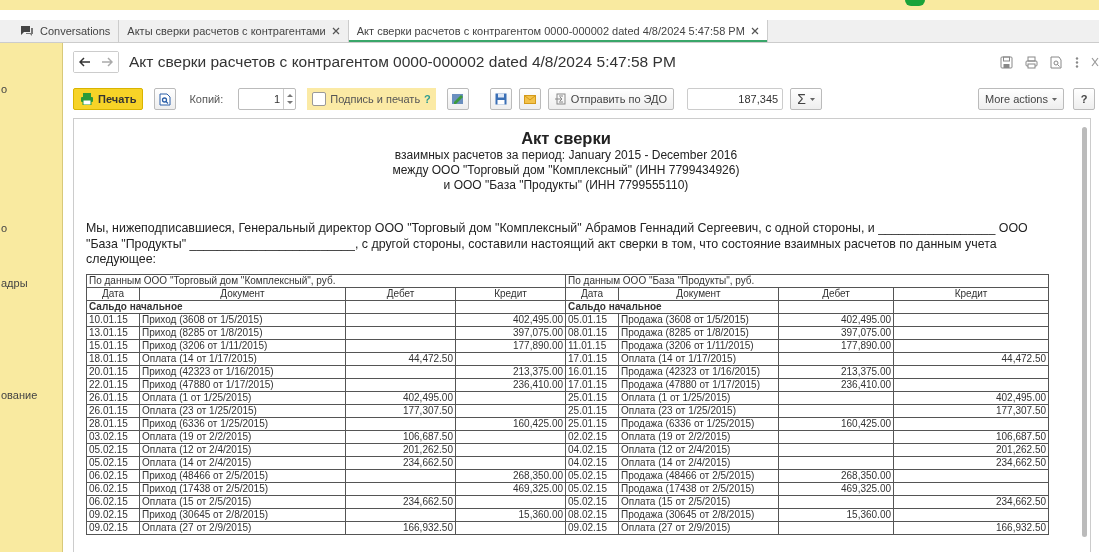 Image resolution: width=1099 pixels, height=552 pixels. Describe the element at coordinates (113, 384) in the screenshot. I see `table-cell: 22.01.15` at that location.